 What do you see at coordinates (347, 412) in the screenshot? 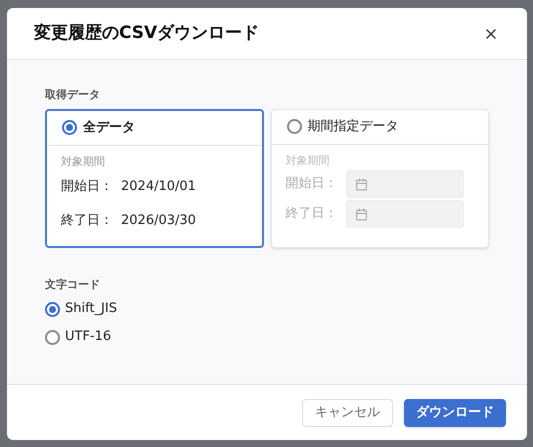
I see `cancel-button: キャンセル` at bounding box center [347, 412].